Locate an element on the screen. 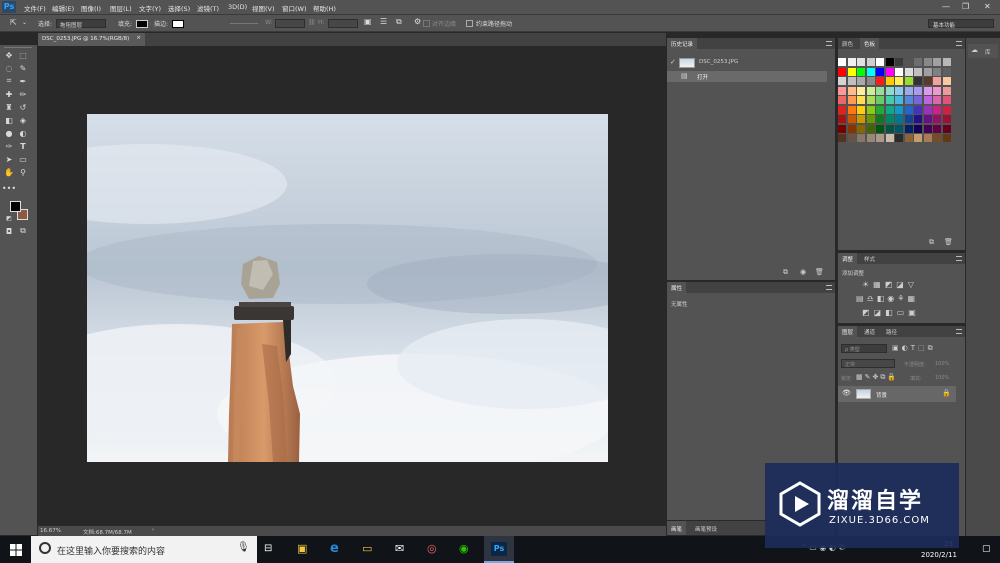 This screenshot has height=563, width=1000. lock-transparent-icon: ▦ is located at coordinates (860, 377).